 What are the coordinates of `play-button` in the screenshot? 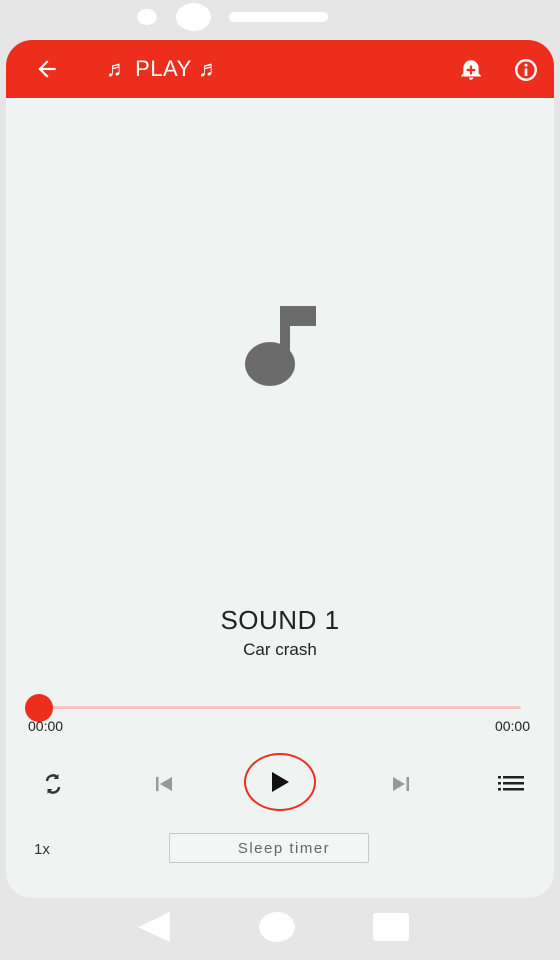 It's located at (280, 782).